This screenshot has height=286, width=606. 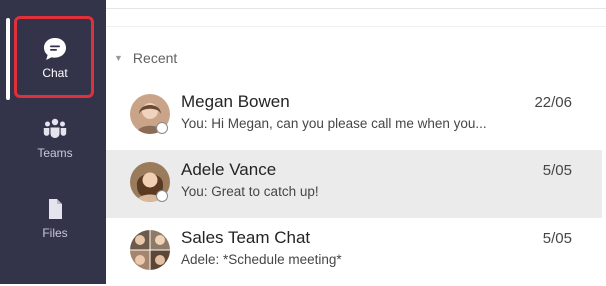 I want to click on chat-name: Sales Team Chat, so click(x=246, y=237).